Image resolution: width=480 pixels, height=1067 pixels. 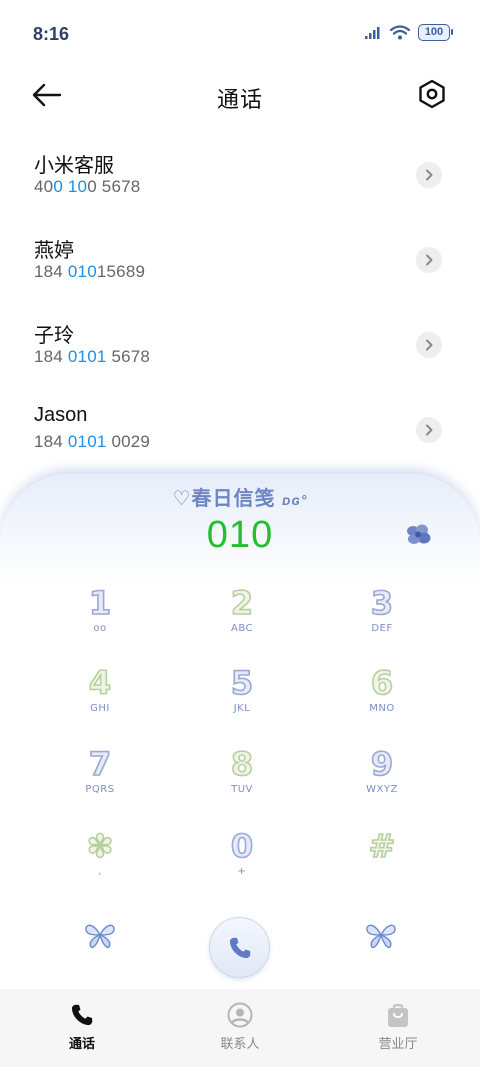 What do you see at coordinates (242, 698) in the screenshot?
I see `dial-key-5: 5 JKL` at bounding box center [242, 698].